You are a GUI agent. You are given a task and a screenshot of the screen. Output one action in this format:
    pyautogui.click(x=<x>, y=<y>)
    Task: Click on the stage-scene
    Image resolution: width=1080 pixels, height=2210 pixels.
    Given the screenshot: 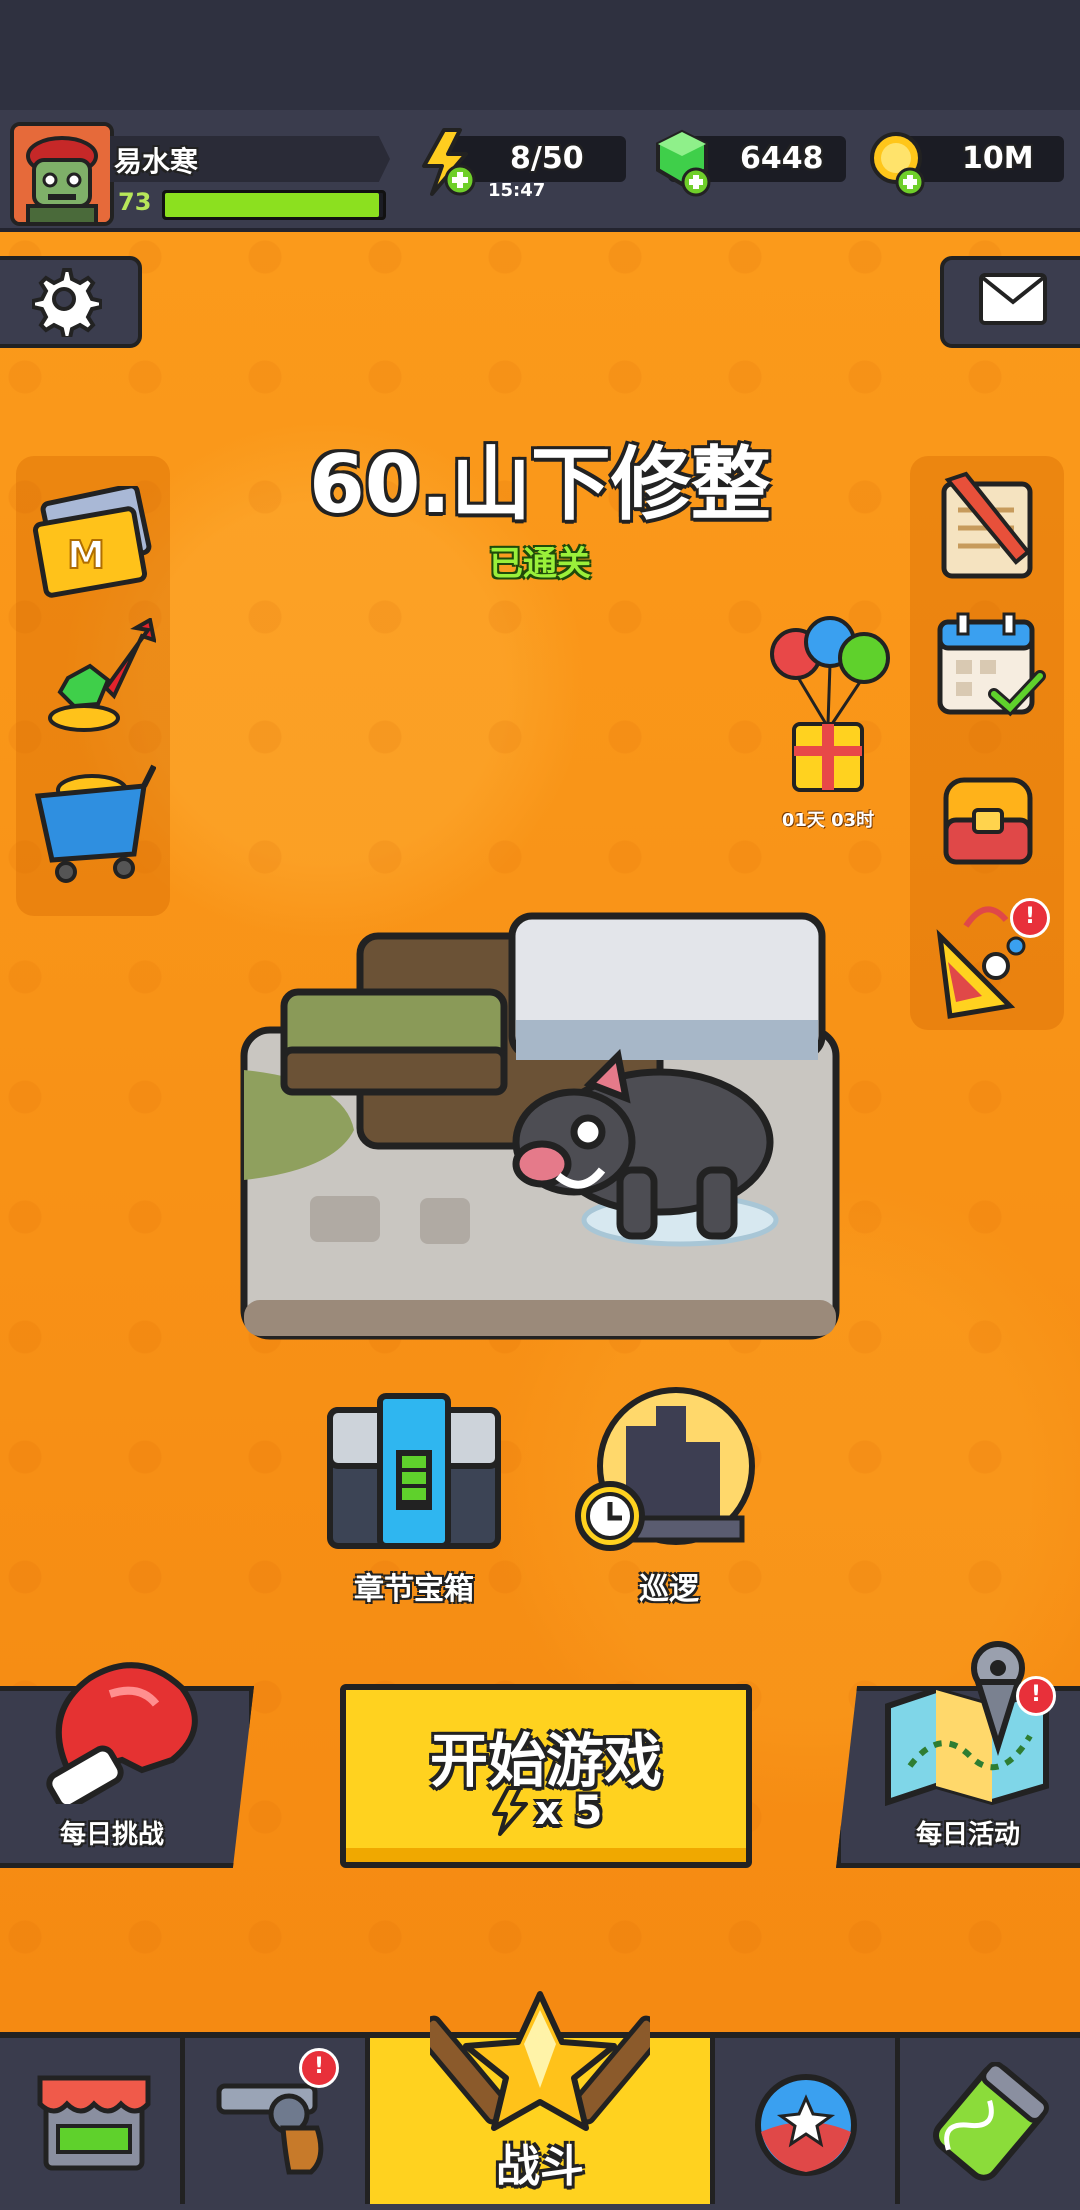 What is the action you would take?
    pyautogui.click(x=540, y=1110)
    